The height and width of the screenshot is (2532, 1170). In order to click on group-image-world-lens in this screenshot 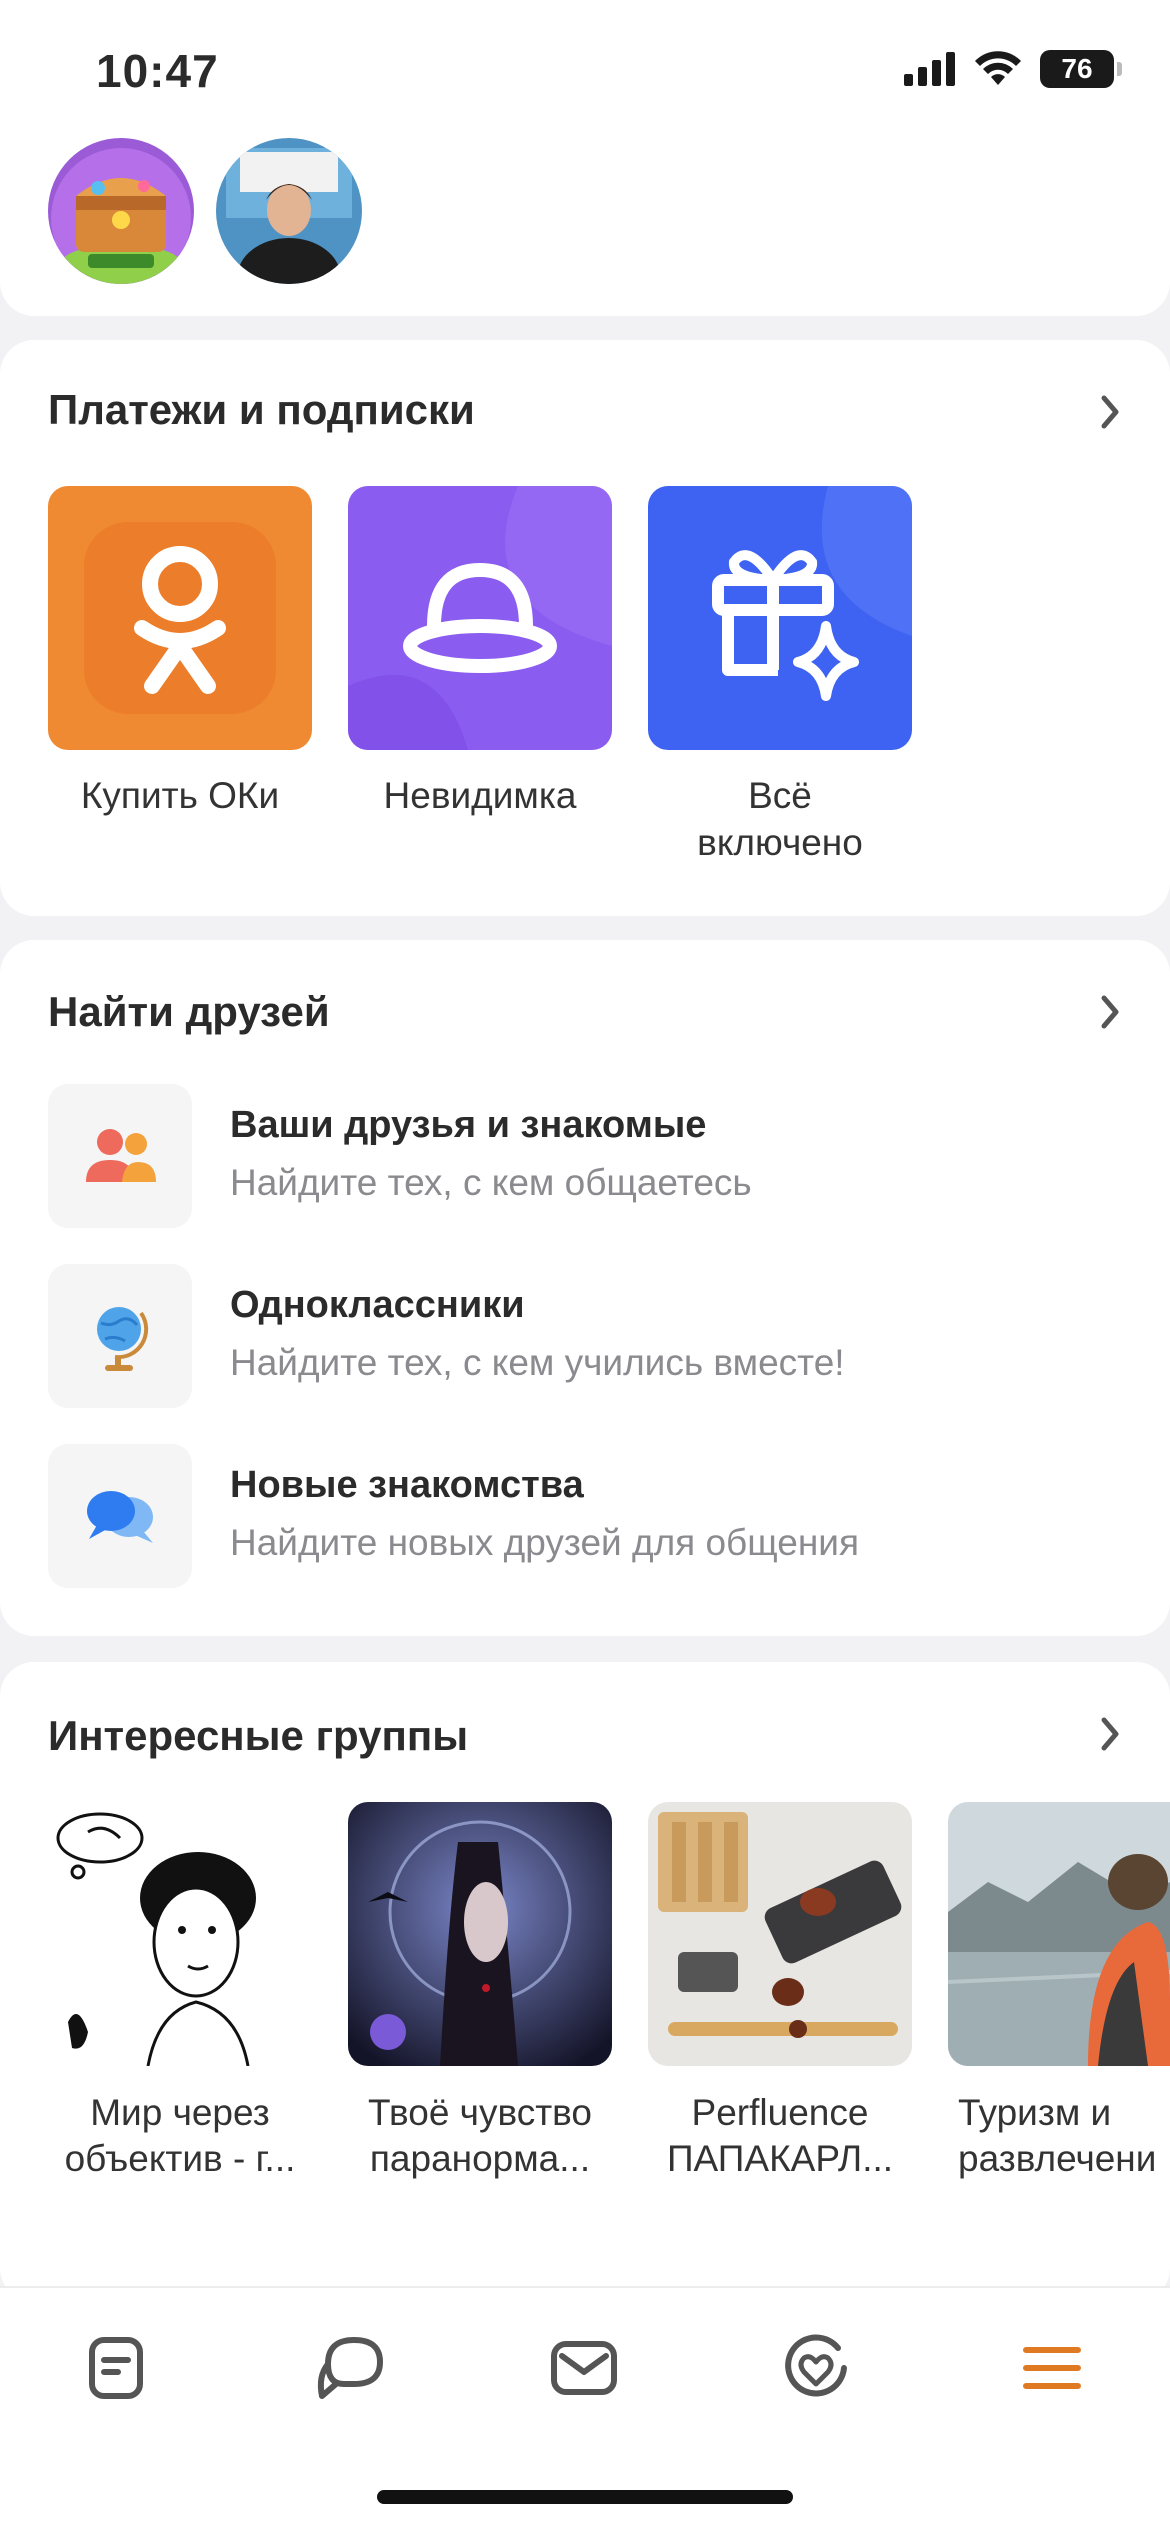, I will do `click(180, 1934)`.